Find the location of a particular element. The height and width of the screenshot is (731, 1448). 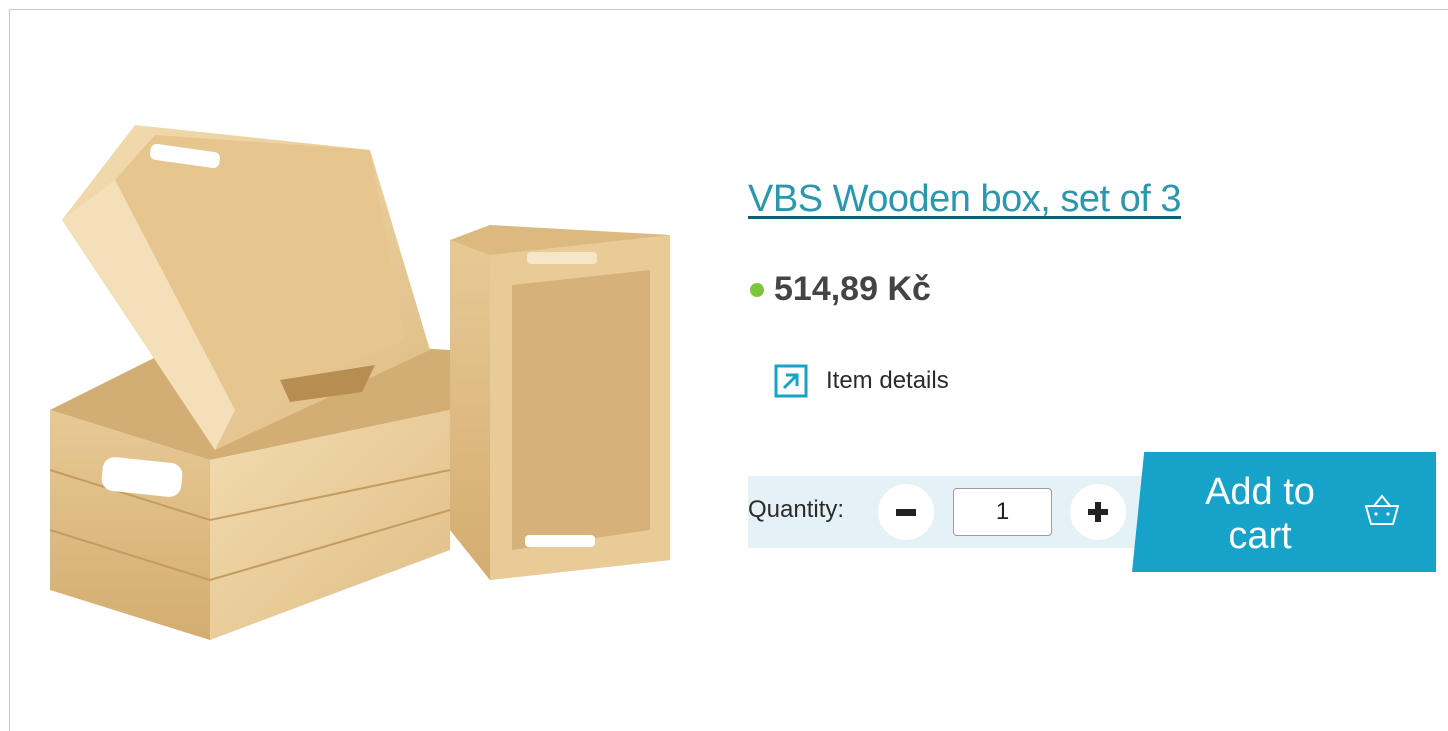

add-to-cart-label: Add to cart is located at coordinates (1260, 514).